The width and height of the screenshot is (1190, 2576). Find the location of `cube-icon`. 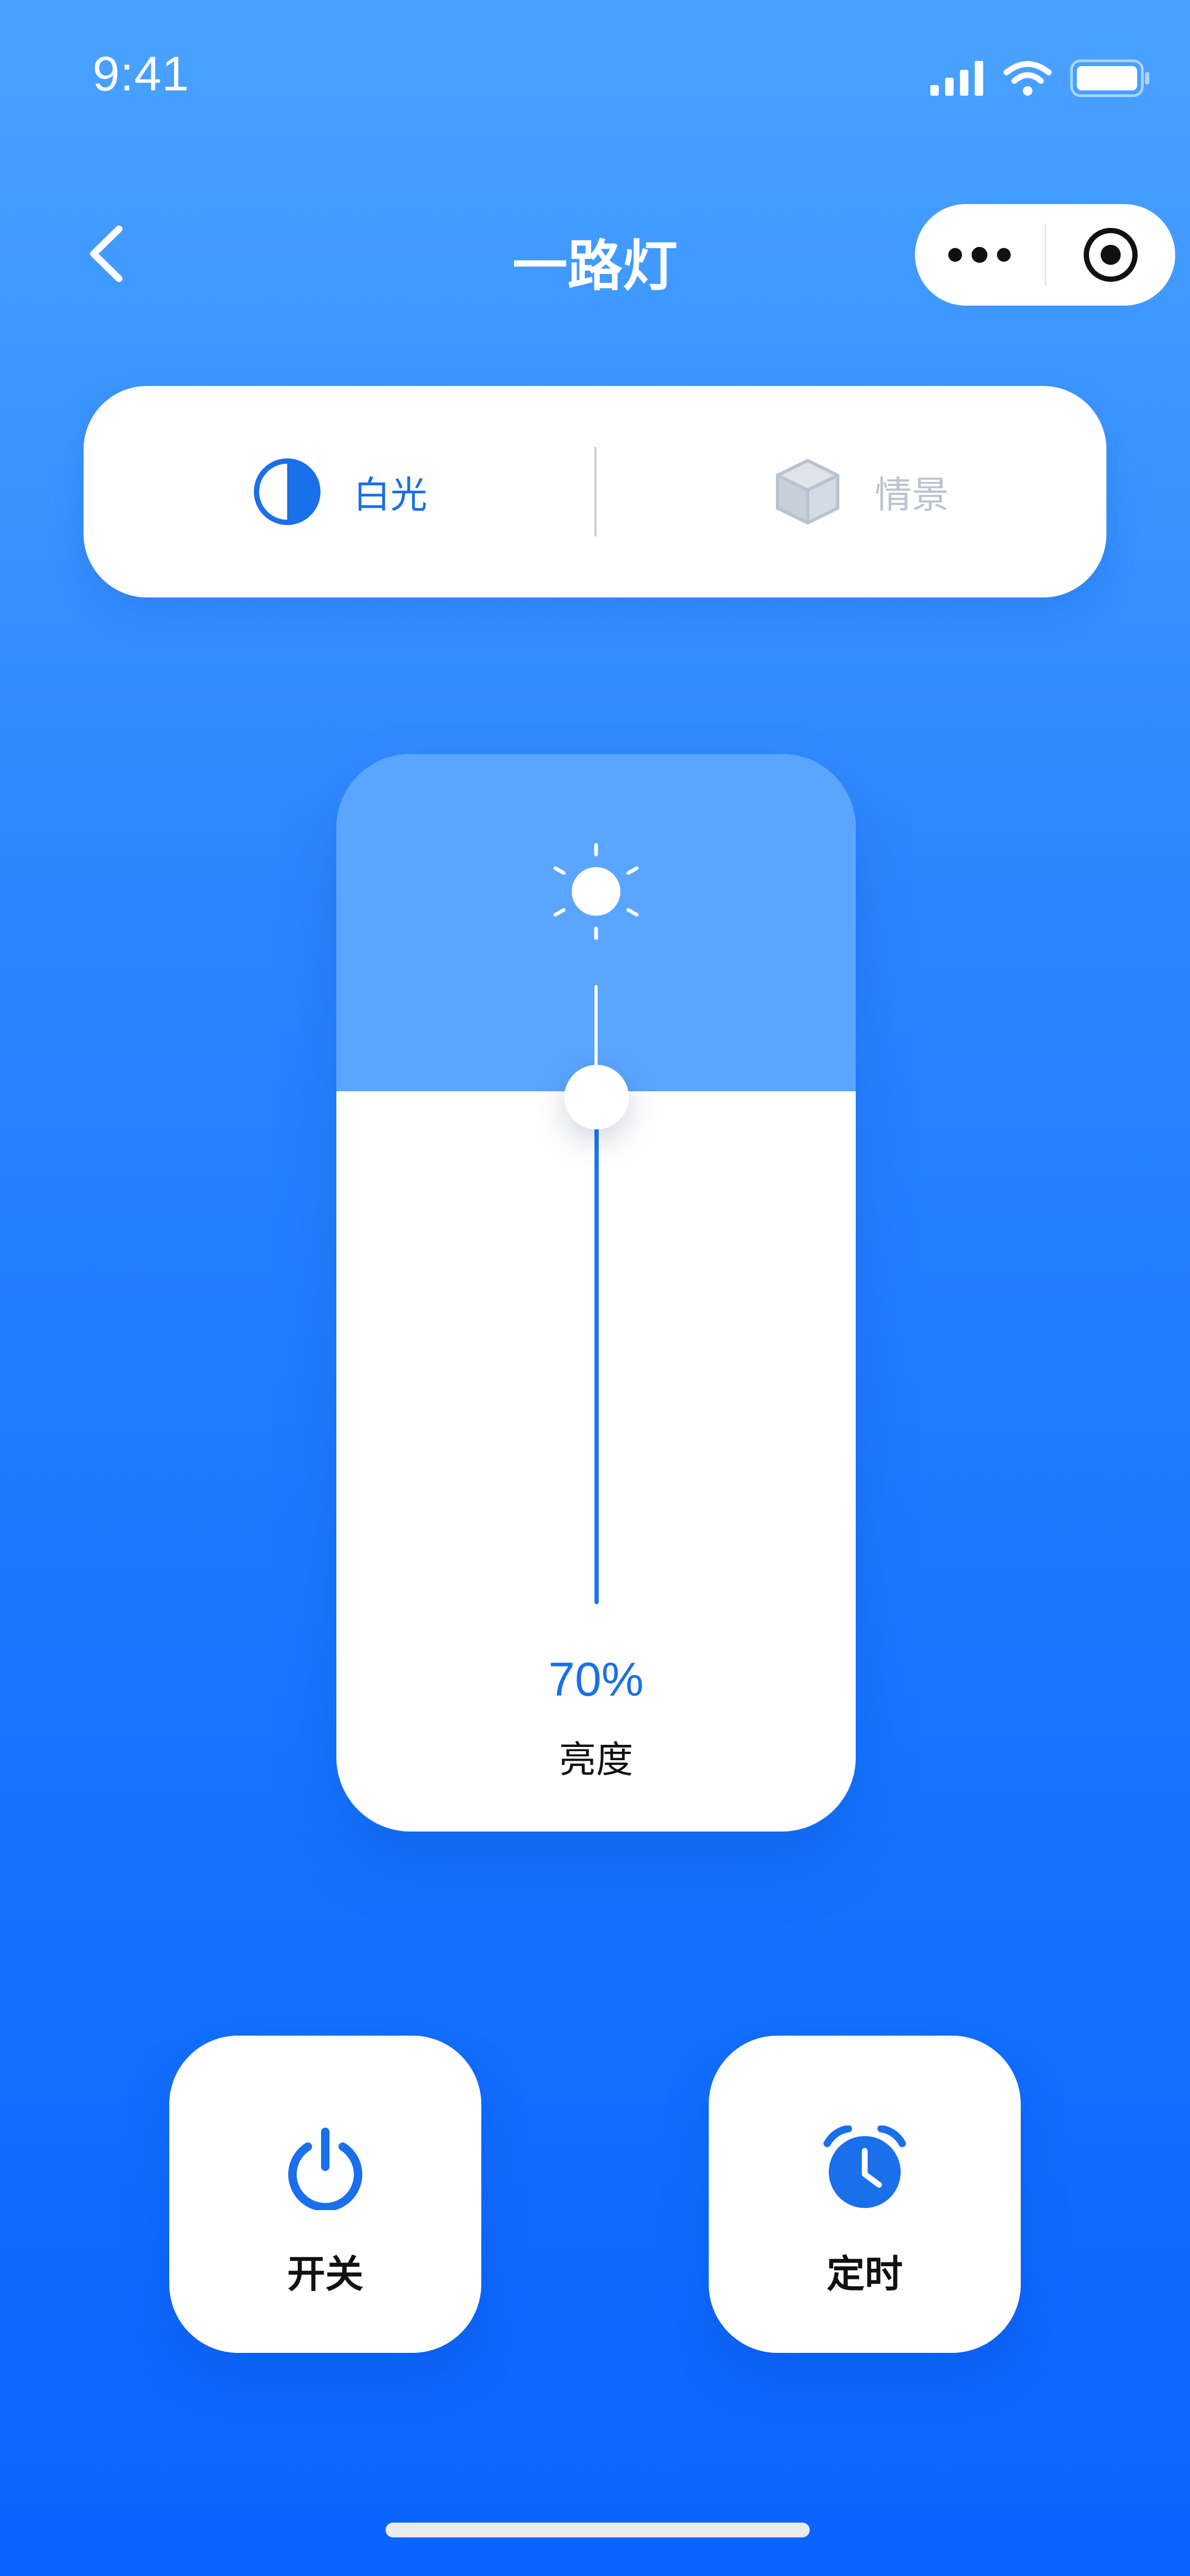

cube-icon is located at coordinates (807, 492).